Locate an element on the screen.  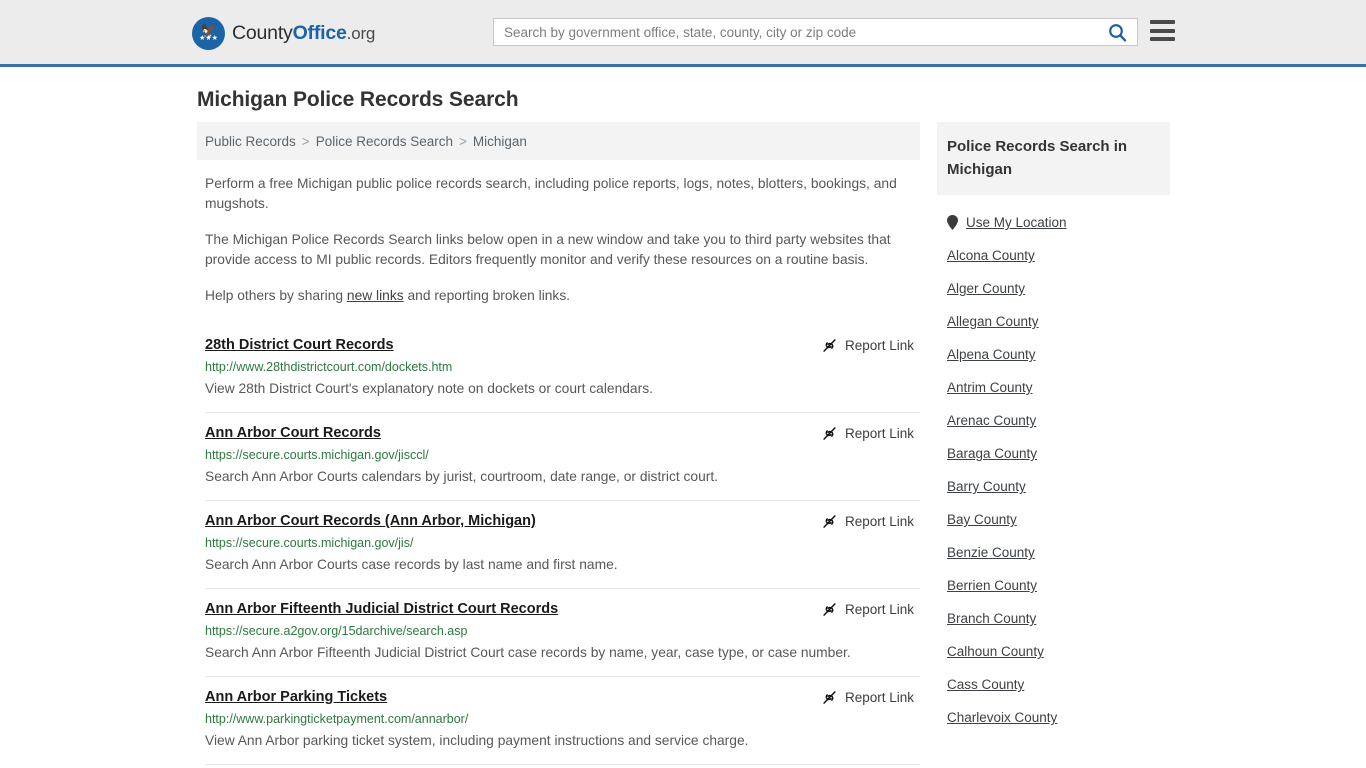
breadcrumb-item-michigan: Michigan is located at coordinates (499, 141).